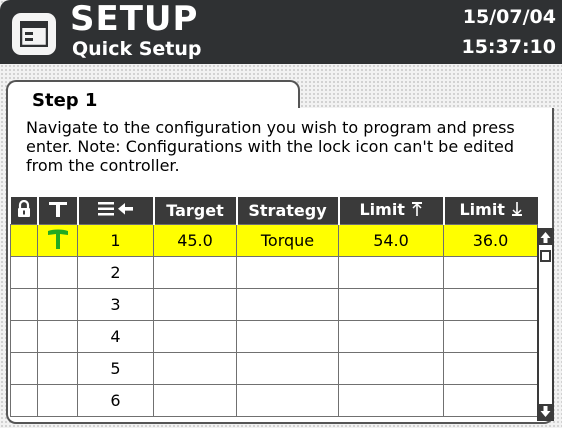 This screenshot has height=428, width=562. Describe the element at coordinates (545, 256) in the screenshot. I see `scroll-thumb` at that location.